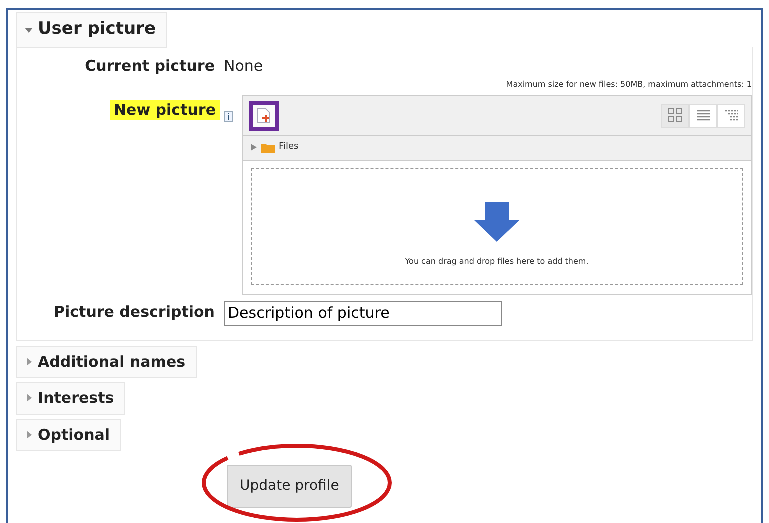 The height and width of the screenshot is (523, 769). I want to click on folder-icon, so click(268, 147).